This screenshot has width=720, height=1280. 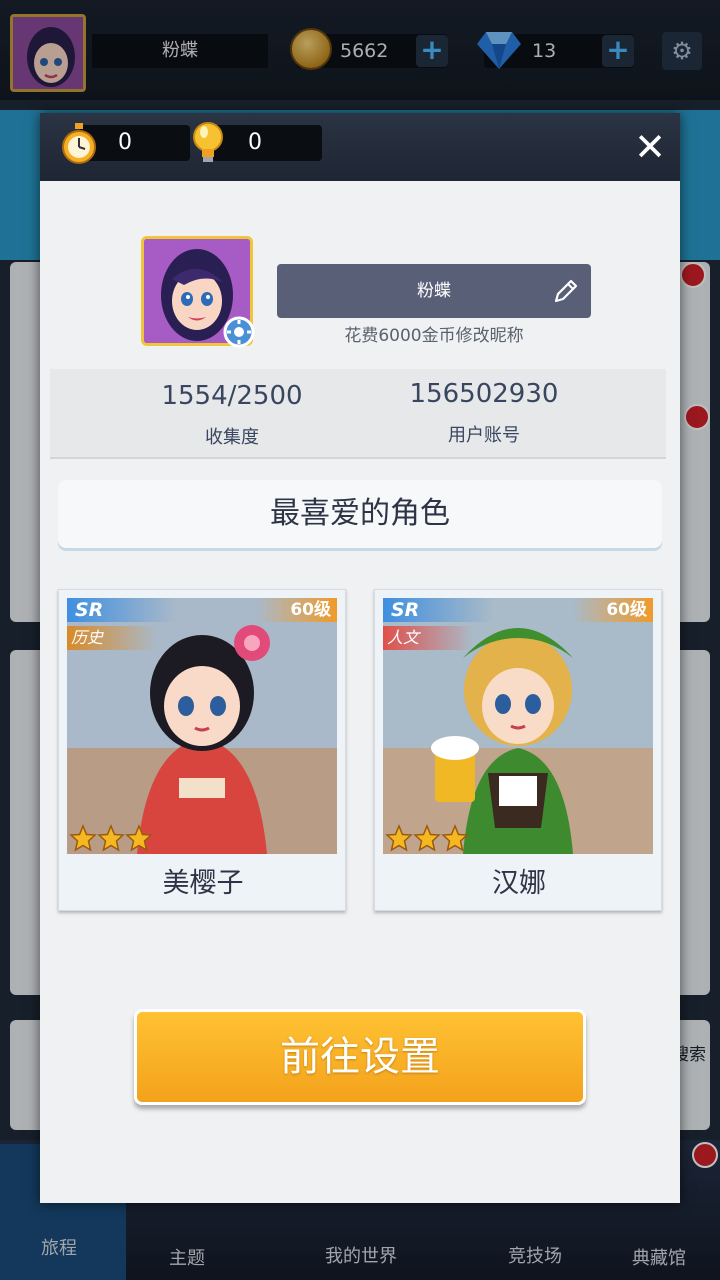 I want to click on account-value: 156502930, so click(x=484, y=394).